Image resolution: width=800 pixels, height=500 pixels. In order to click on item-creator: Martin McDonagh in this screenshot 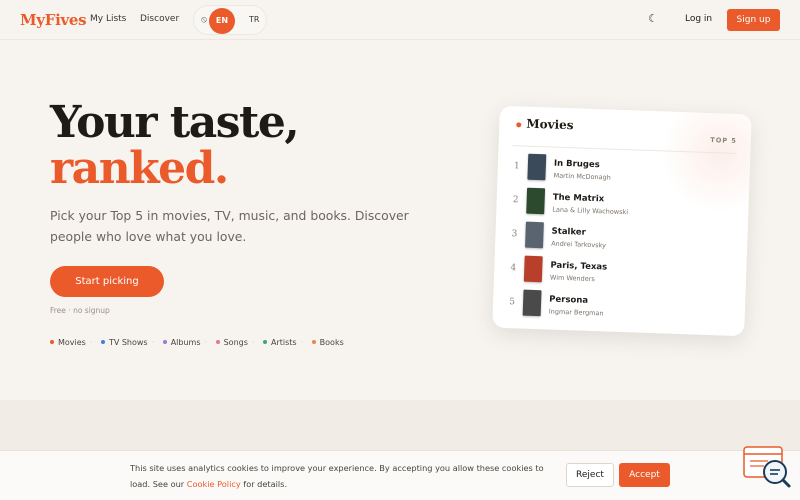, I will do `click(582, 176)`.